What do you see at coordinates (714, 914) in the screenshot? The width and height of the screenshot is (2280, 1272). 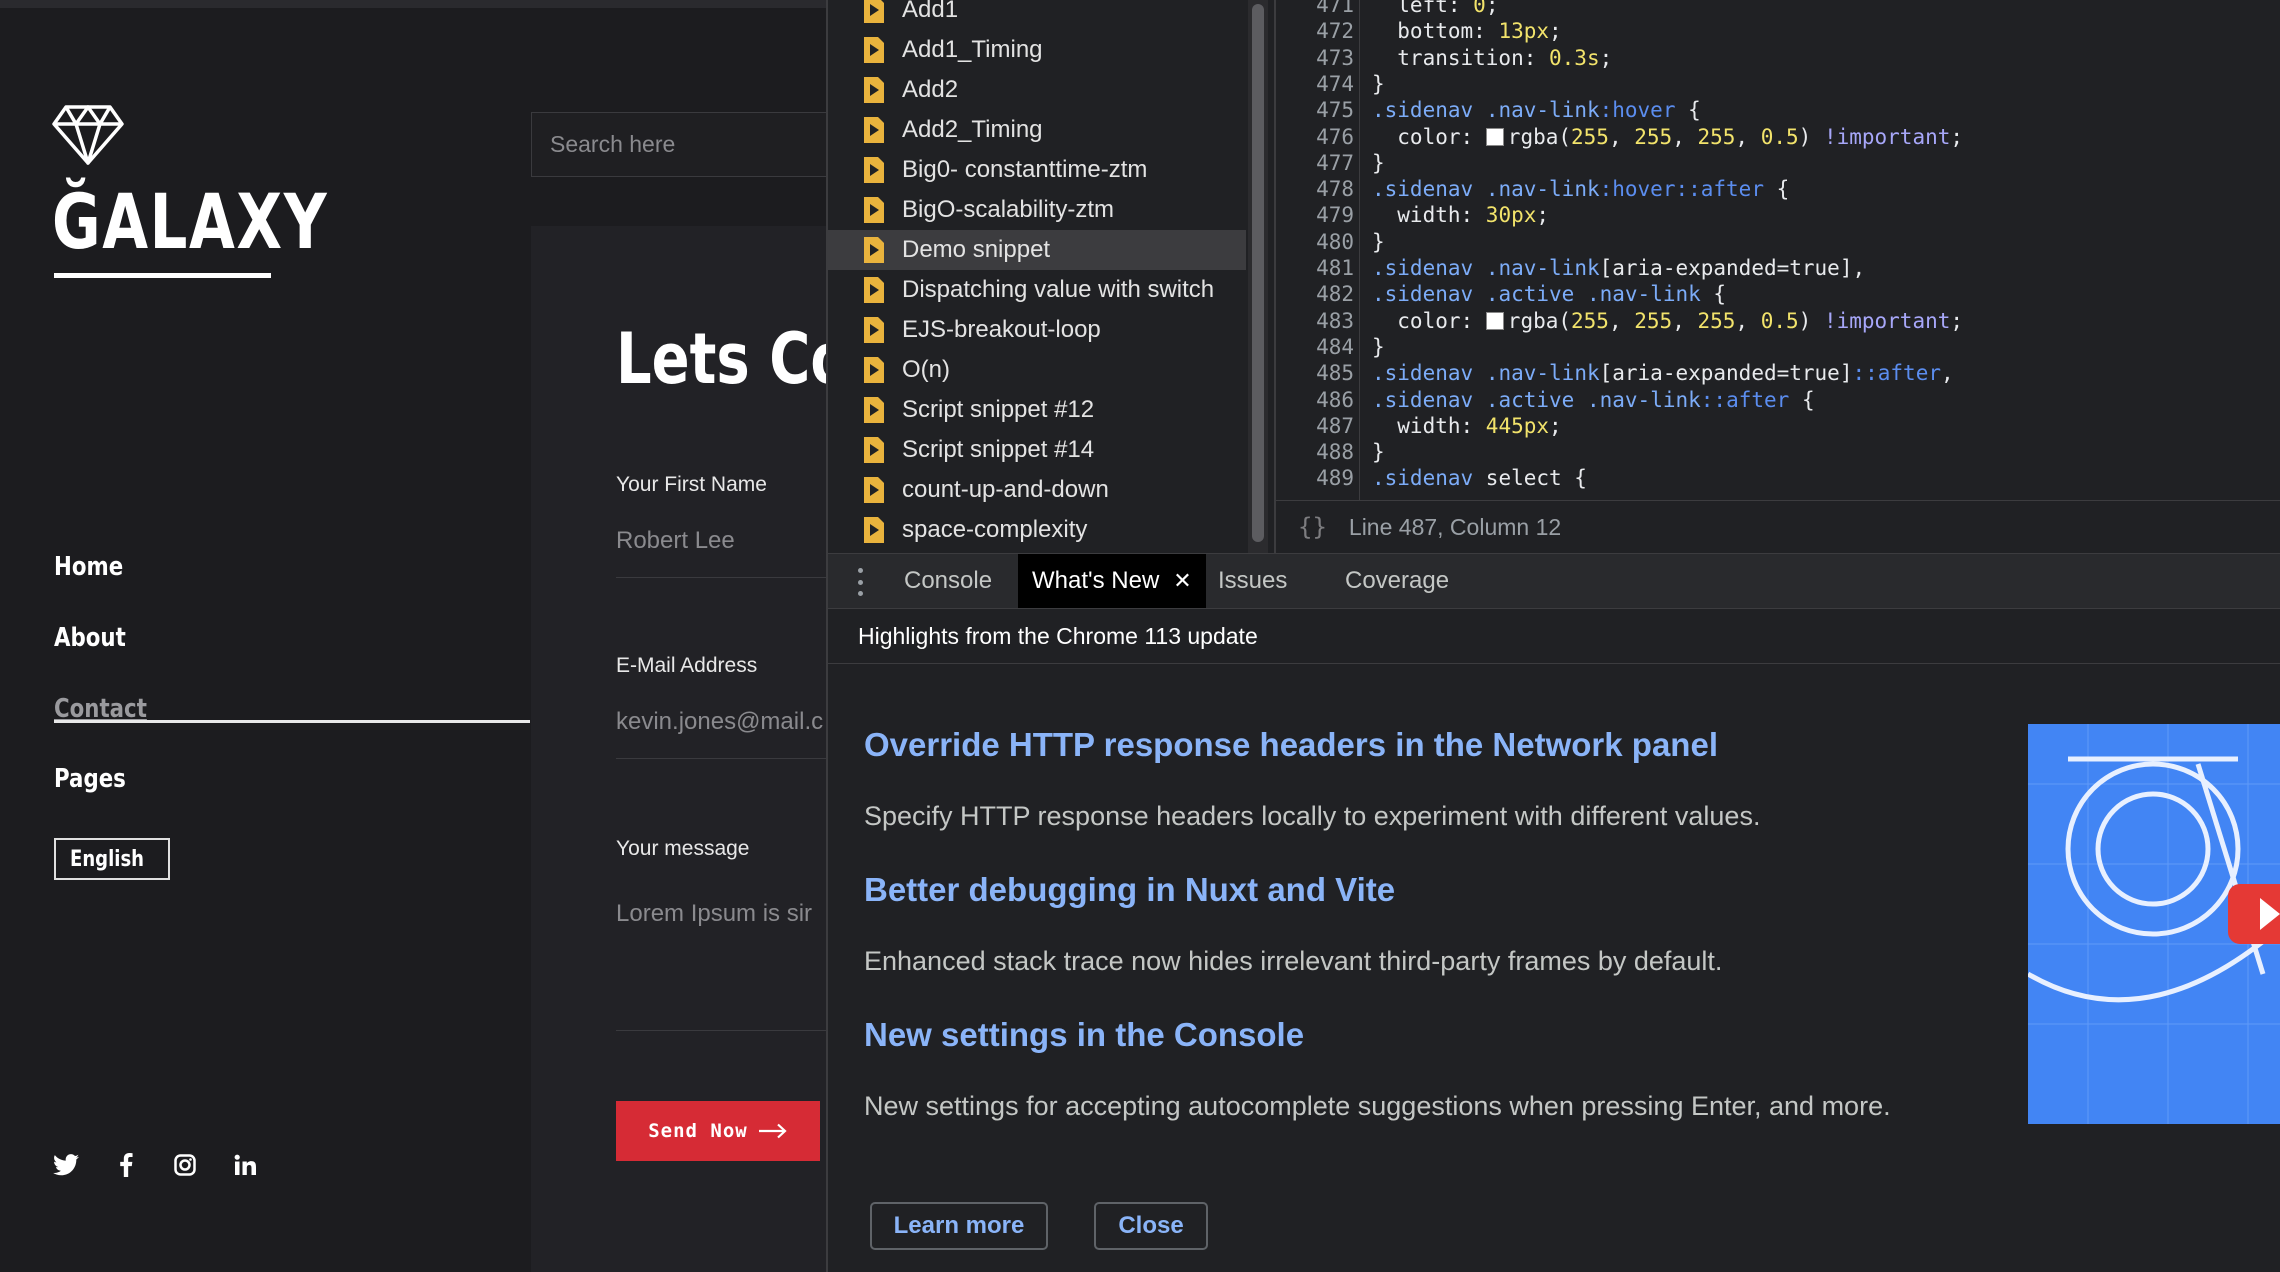 I see `message-field: Lorem Ipsum is sir` at bounding box center [714, 914].